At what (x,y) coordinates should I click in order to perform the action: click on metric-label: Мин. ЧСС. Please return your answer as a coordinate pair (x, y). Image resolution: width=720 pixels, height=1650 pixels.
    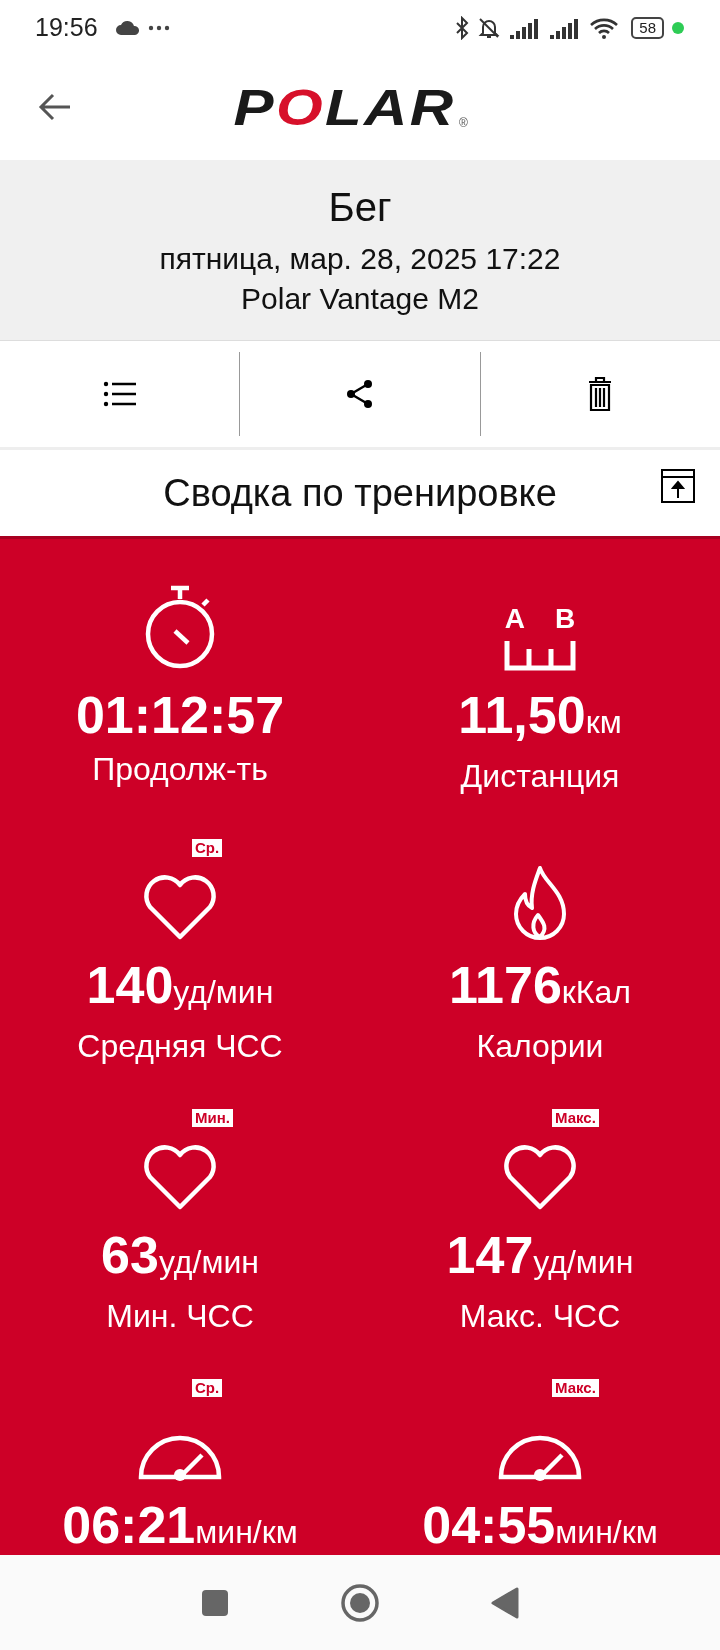
    Looking at the image, I should click on (180, 1316).